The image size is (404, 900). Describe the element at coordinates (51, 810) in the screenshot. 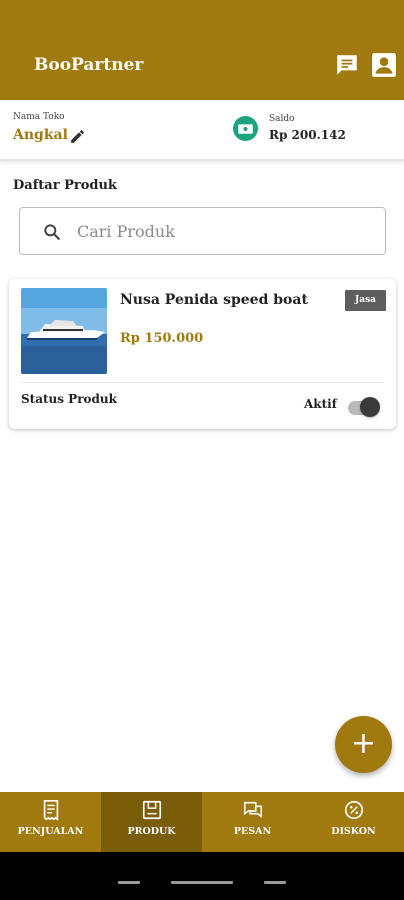

I see `receipt-icon` at that location.